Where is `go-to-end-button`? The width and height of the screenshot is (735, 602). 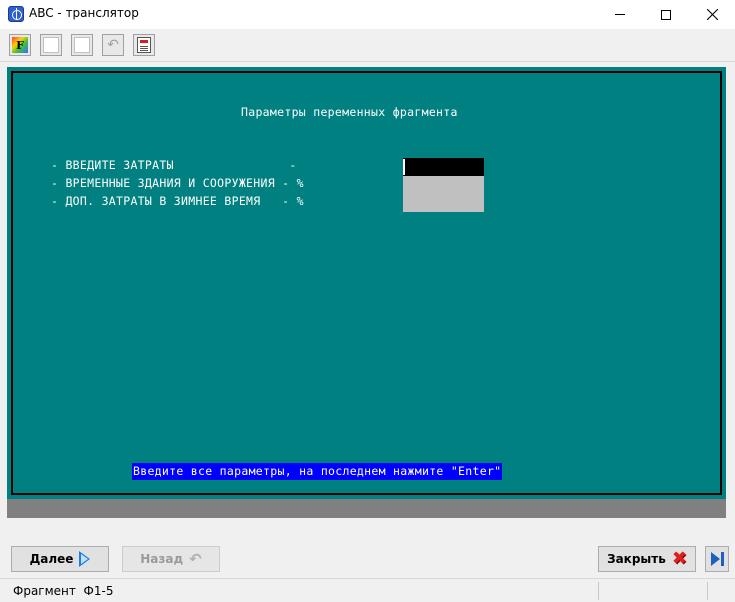 go-to-end-button is located at coordinates (717, 559).